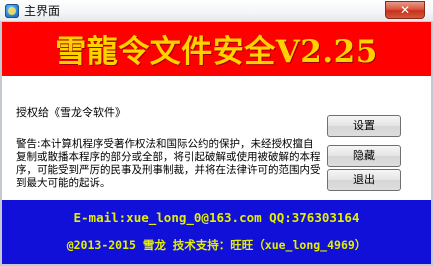 Image resolution: width=433 pixels, height=266 pixels. What do you see at coordinates (364, 126) in the screenshot?
I see `settings-button: 设置` at bounding box center [364, 126].